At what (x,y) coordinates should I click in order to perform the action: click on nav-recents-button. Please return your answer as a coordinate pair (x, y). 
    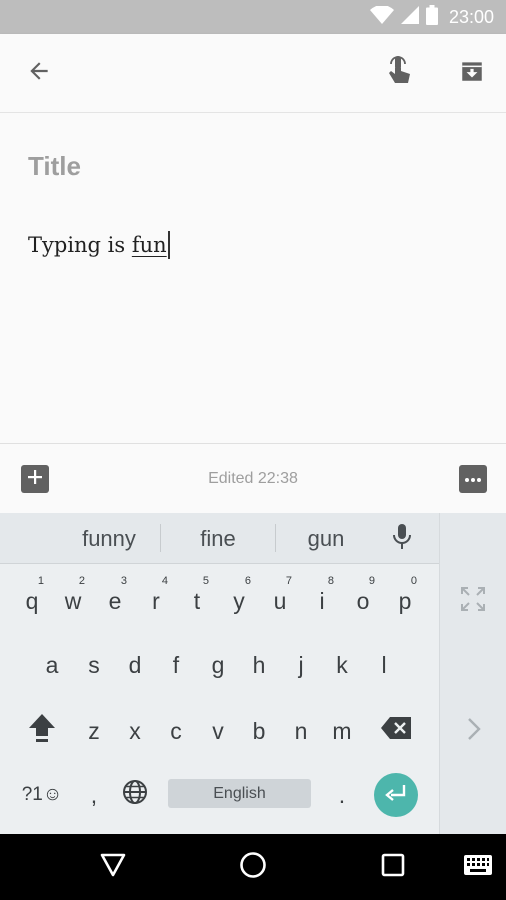
    Looking at the image, I should click on (393, 867).